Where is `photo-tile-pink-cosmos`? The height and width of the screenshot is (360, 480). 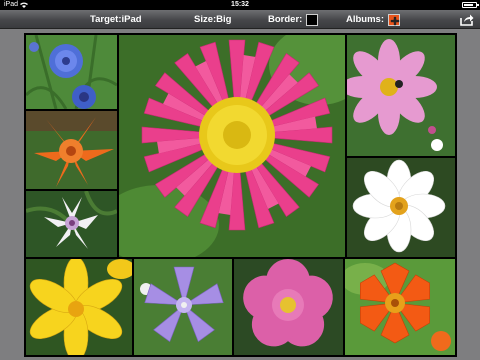
photo-tile-pink-cosmos is located at coordinates (401, 95).